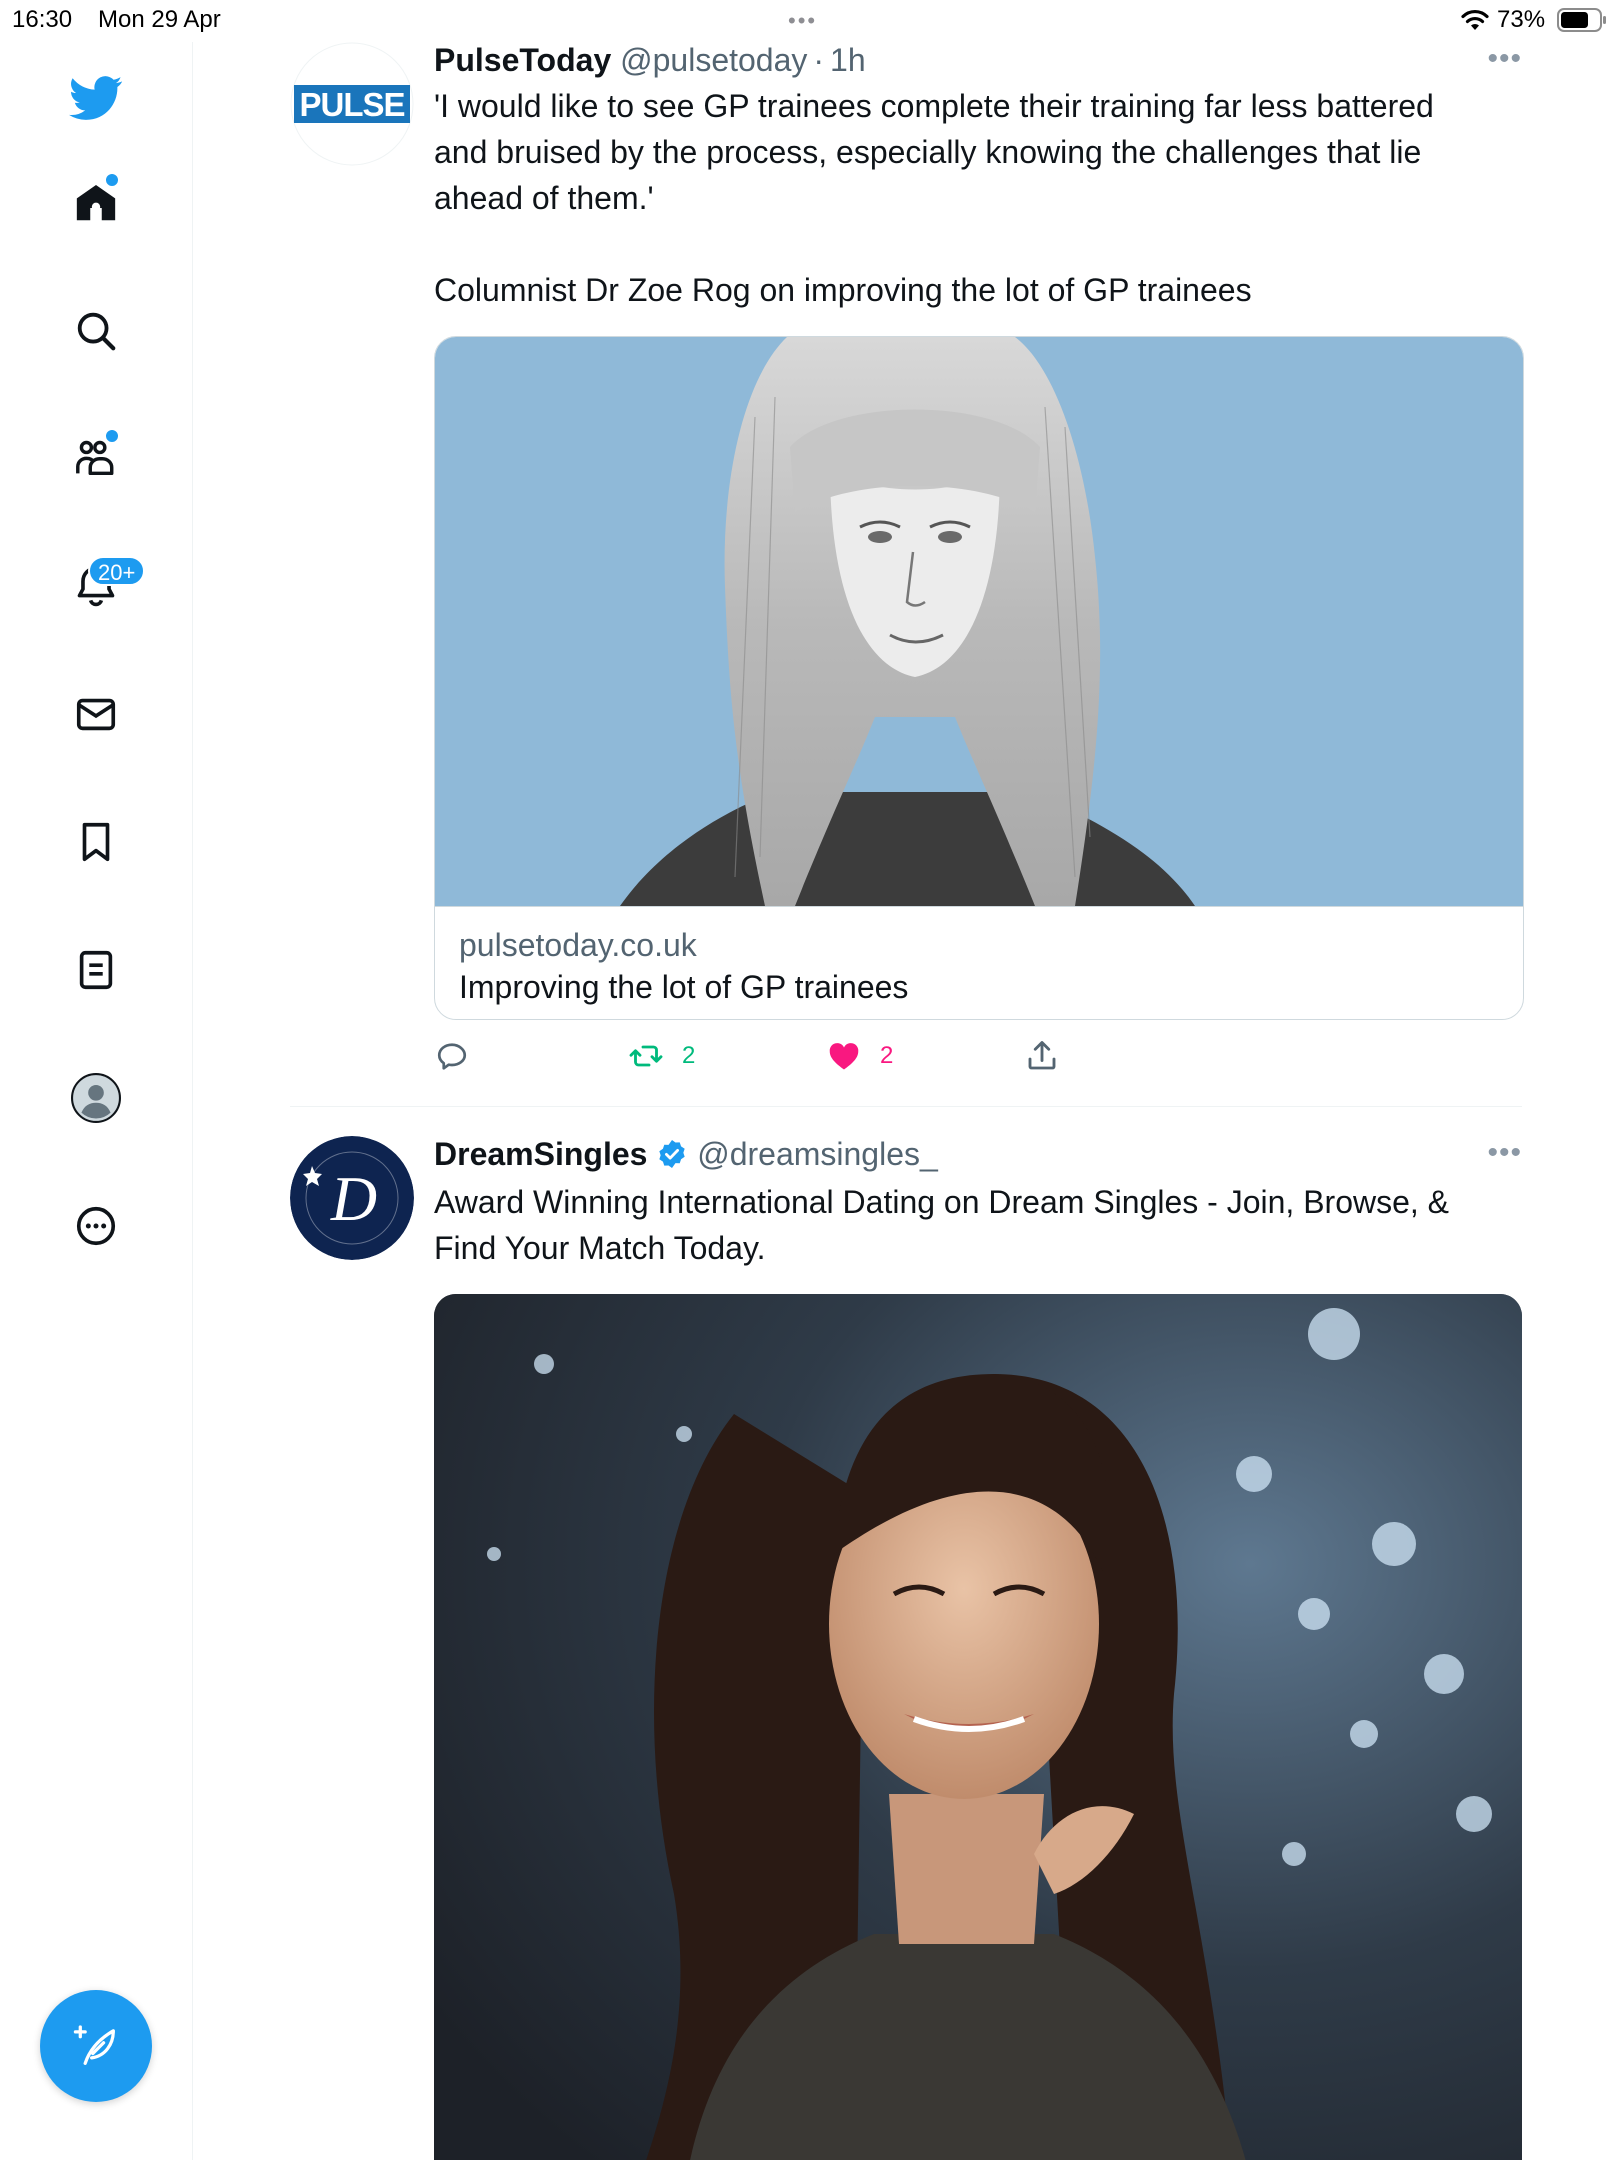  What do you see at coordinates (1475, 19) in the screenshot?
I see `wifi-icon` at bounding box center [1475, 19].